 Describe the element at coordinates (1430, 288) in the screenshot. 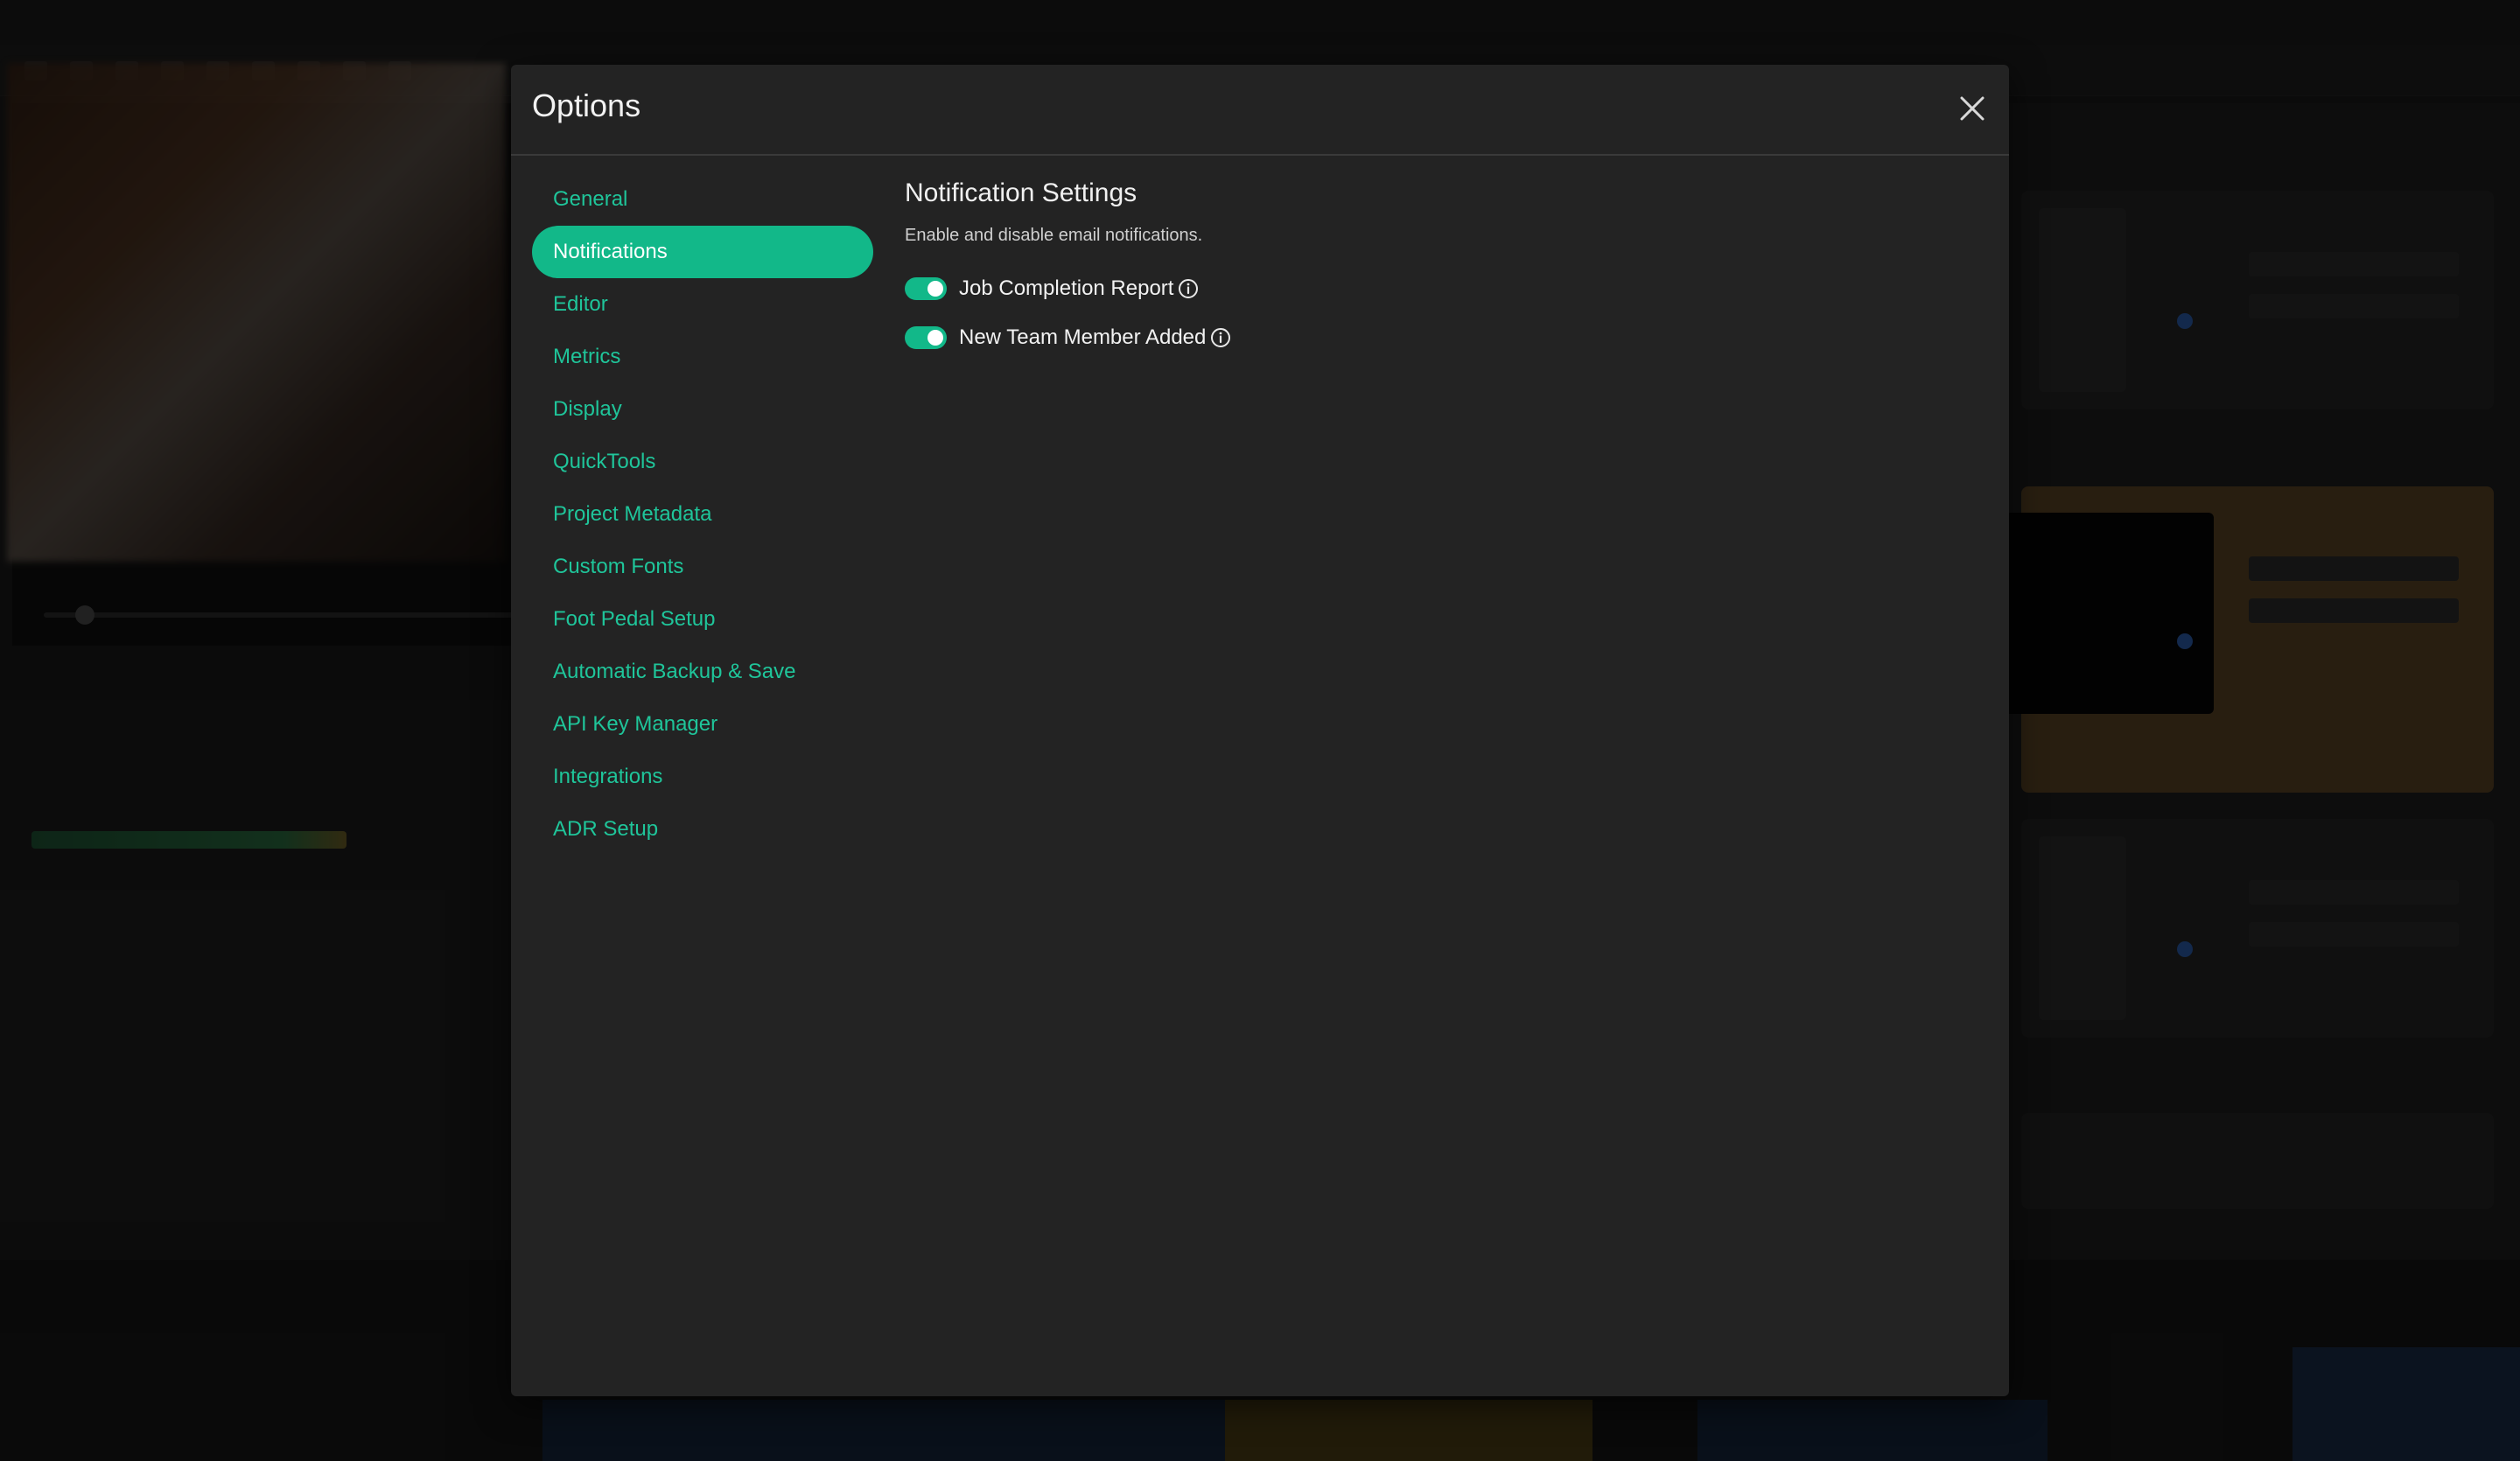

I see `toggle-row-job-completion: Job Completion Report` at that location.